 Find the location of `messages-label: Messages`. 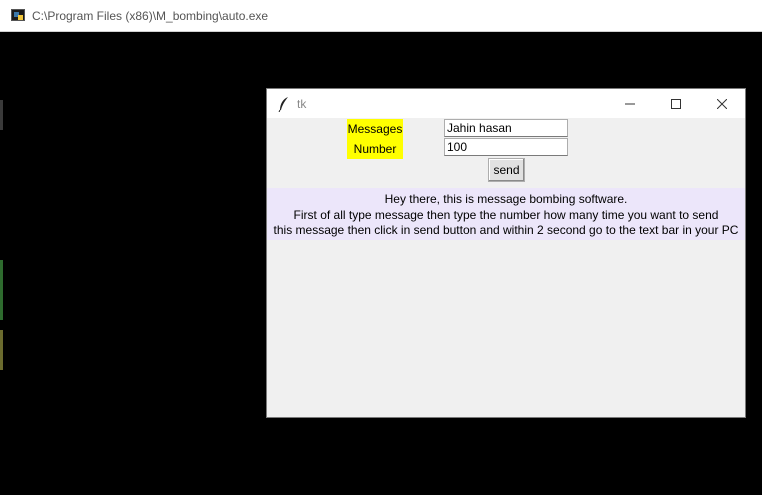

messages-label: Messages is located at coordinates (375, 129).